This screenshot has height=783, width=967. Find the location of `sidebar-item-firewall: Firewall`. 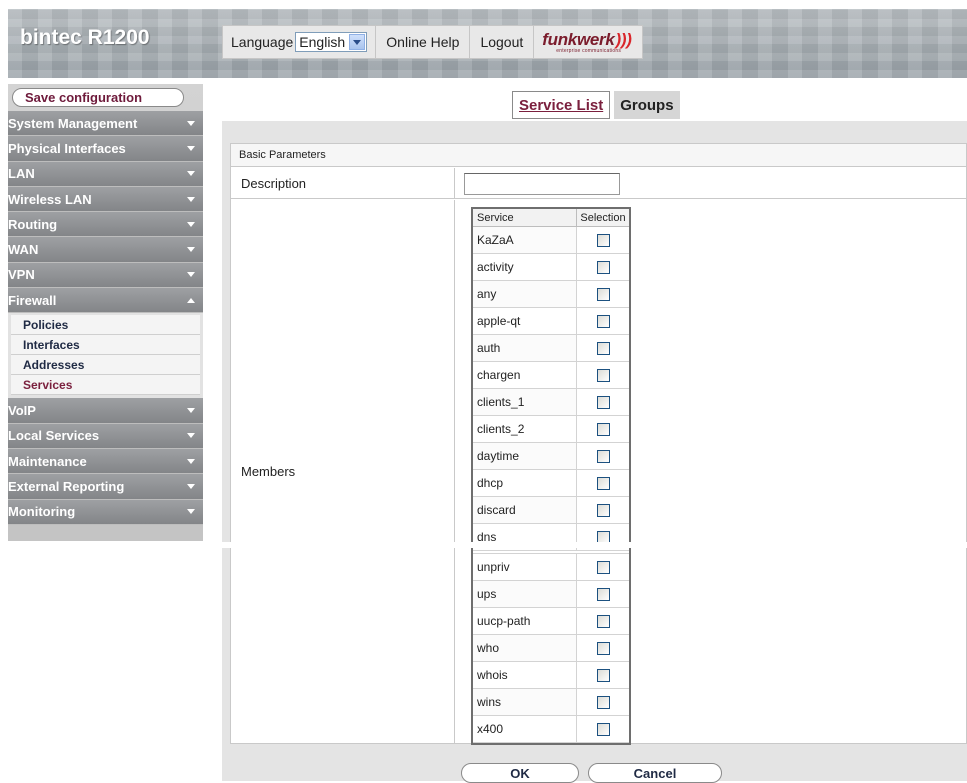

sidebar-item-firewall: Firewall is located at coordinates (105, 301).